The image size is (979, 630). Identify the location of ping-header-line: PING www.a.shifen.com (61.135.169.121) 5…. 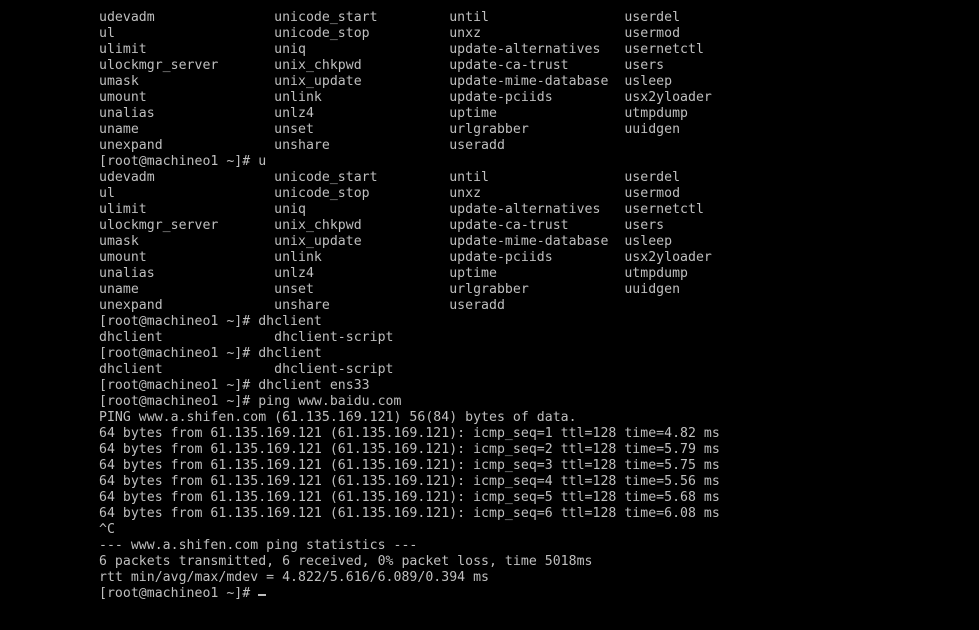
(338, 417).